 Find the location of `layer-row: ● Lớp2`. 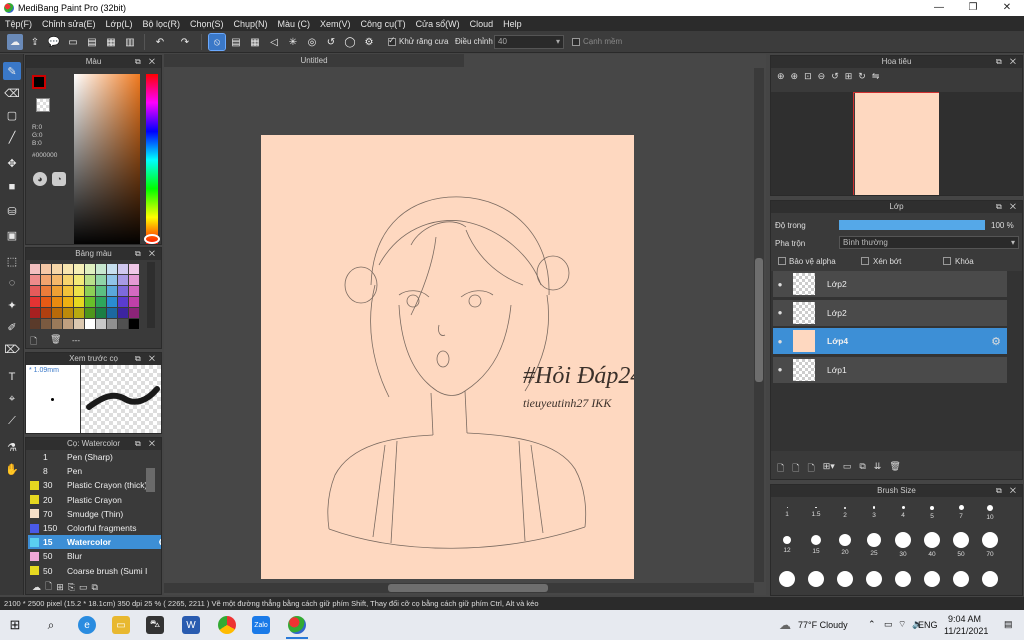

layer-row: ● Lớp2 is located at coordinates (890, 313).